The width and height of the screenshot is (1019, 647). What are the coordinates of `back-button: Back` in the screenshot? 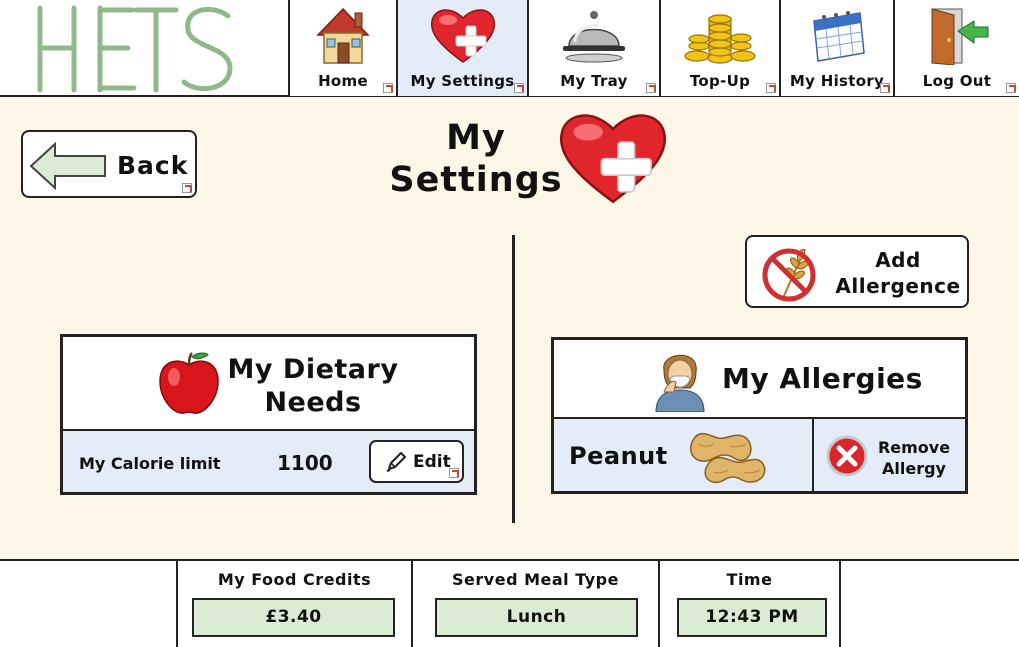 It's located at (109, 164).